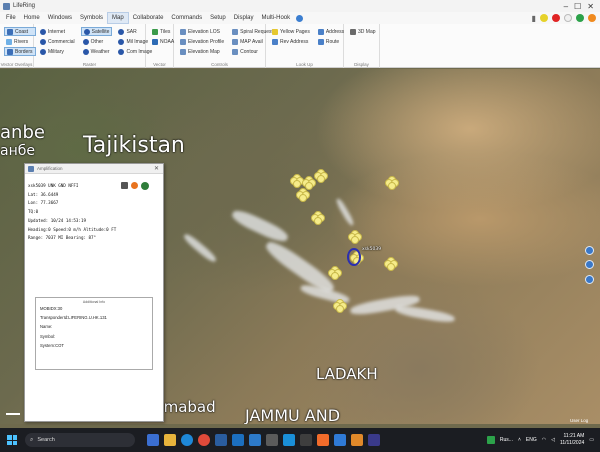 The image size is (600, 452). I want to click on help-icon, so click(300, 18).